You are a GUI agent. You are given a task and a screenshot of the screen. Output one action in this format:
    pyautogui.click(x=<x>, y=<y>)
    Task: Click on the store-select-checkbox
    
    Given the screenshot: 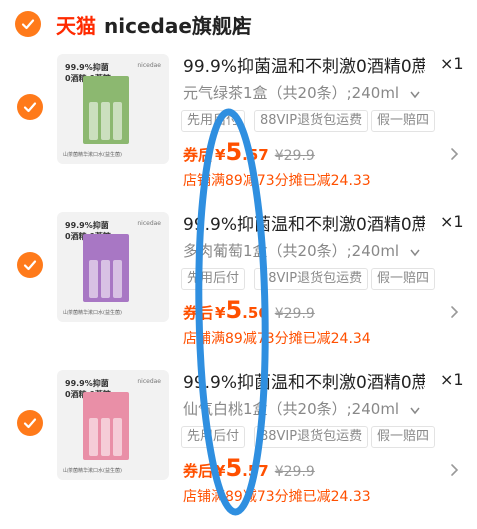 What is the action you would take?
    pyautogui.click(x=28, y=24)
    